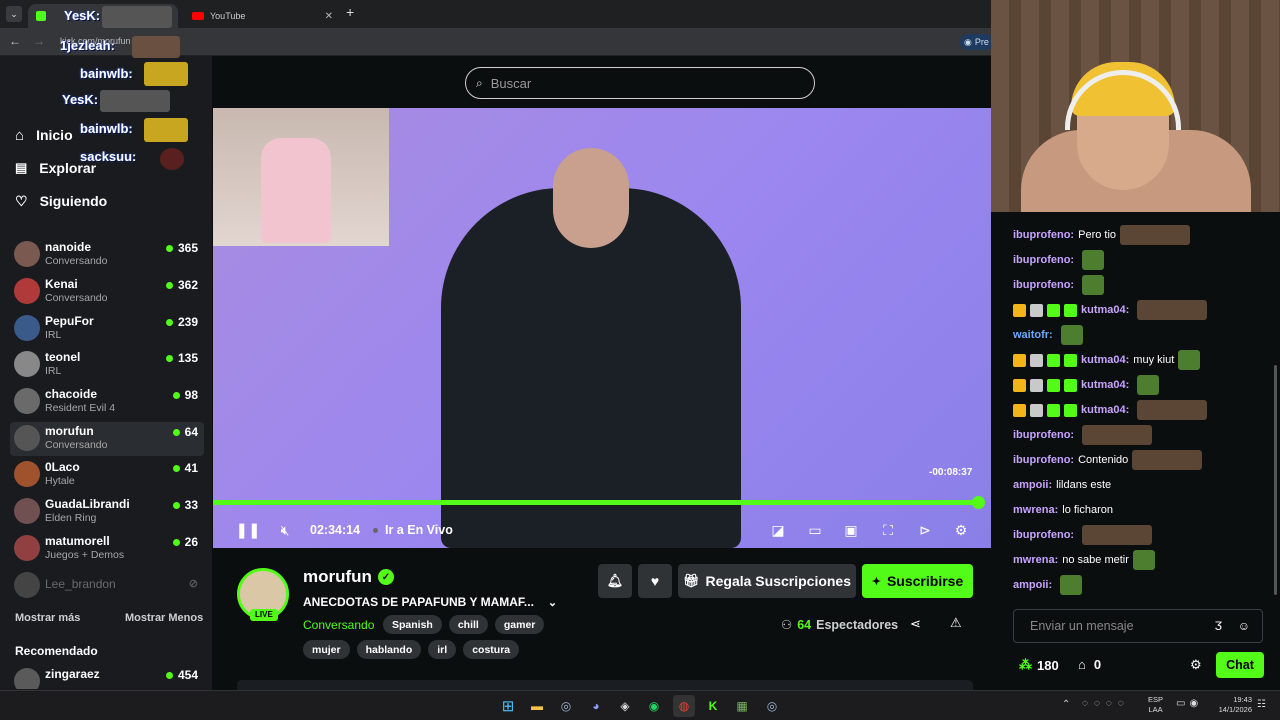 Image resolution: width=1280 pixels, height=720 pixels. Describe the element at coordinates (1196, 665) in the screenshot. I see `chat-settings-icon: ⚙` at that location.